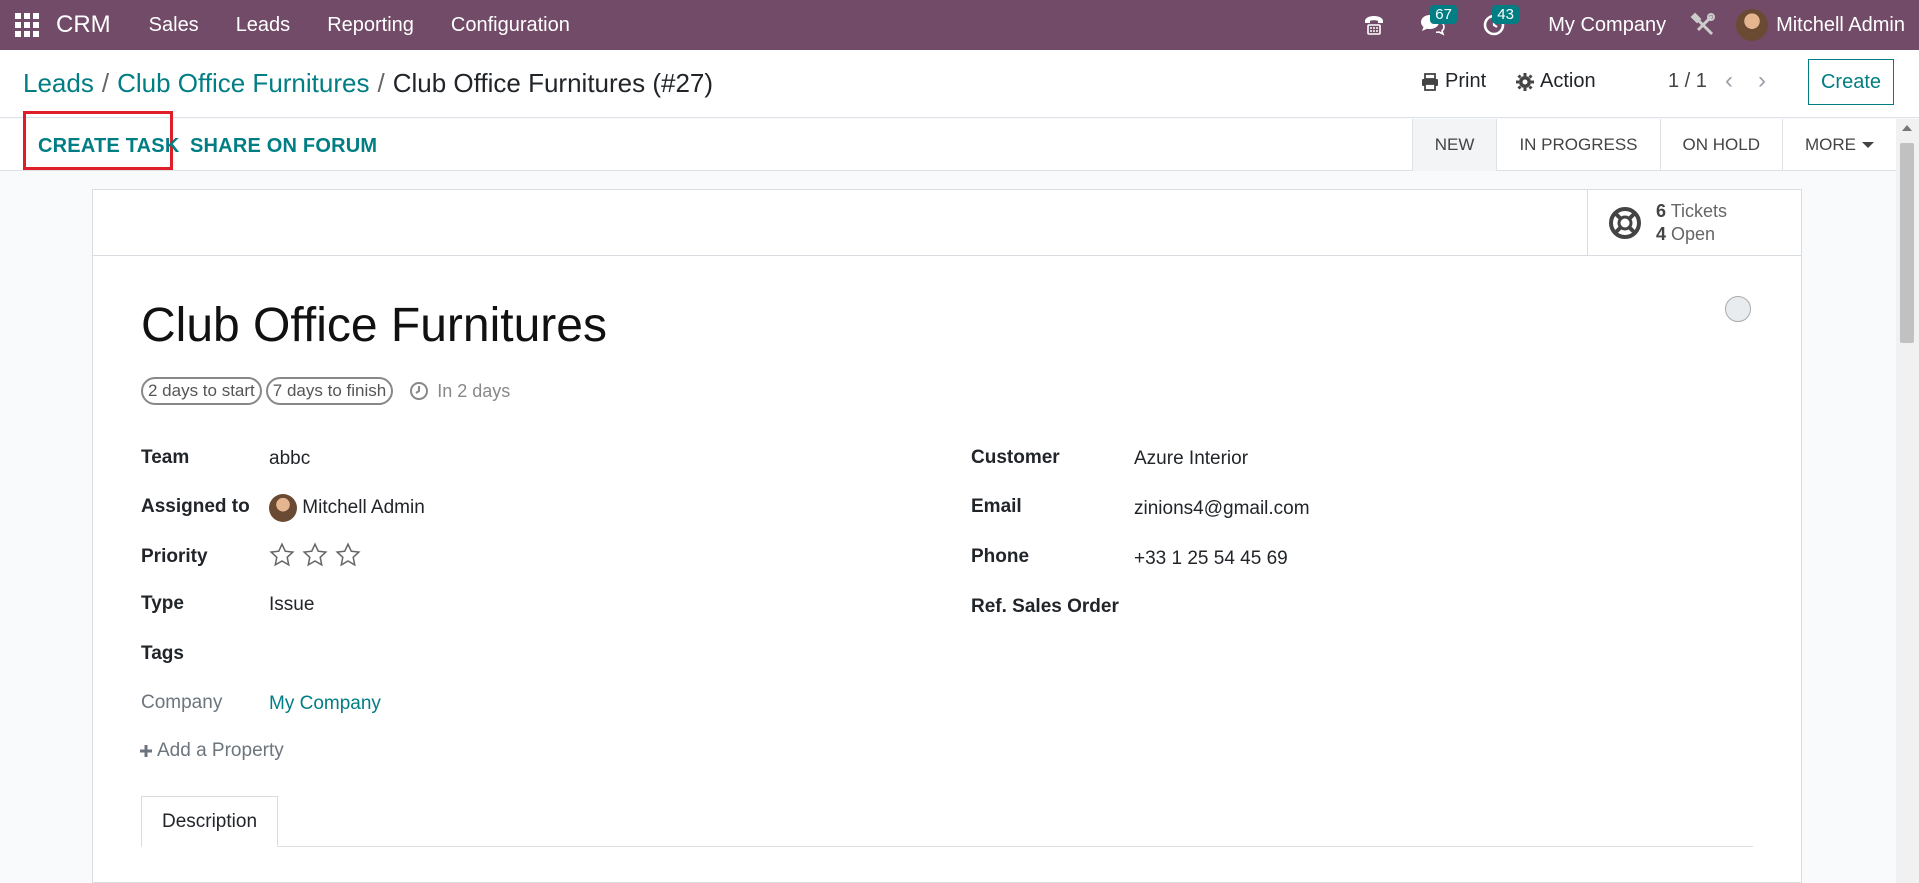  What do you see at coordinates (291, 605) in the screenshot?
I see `type-field: Issue` at bounding box center [291, 605].